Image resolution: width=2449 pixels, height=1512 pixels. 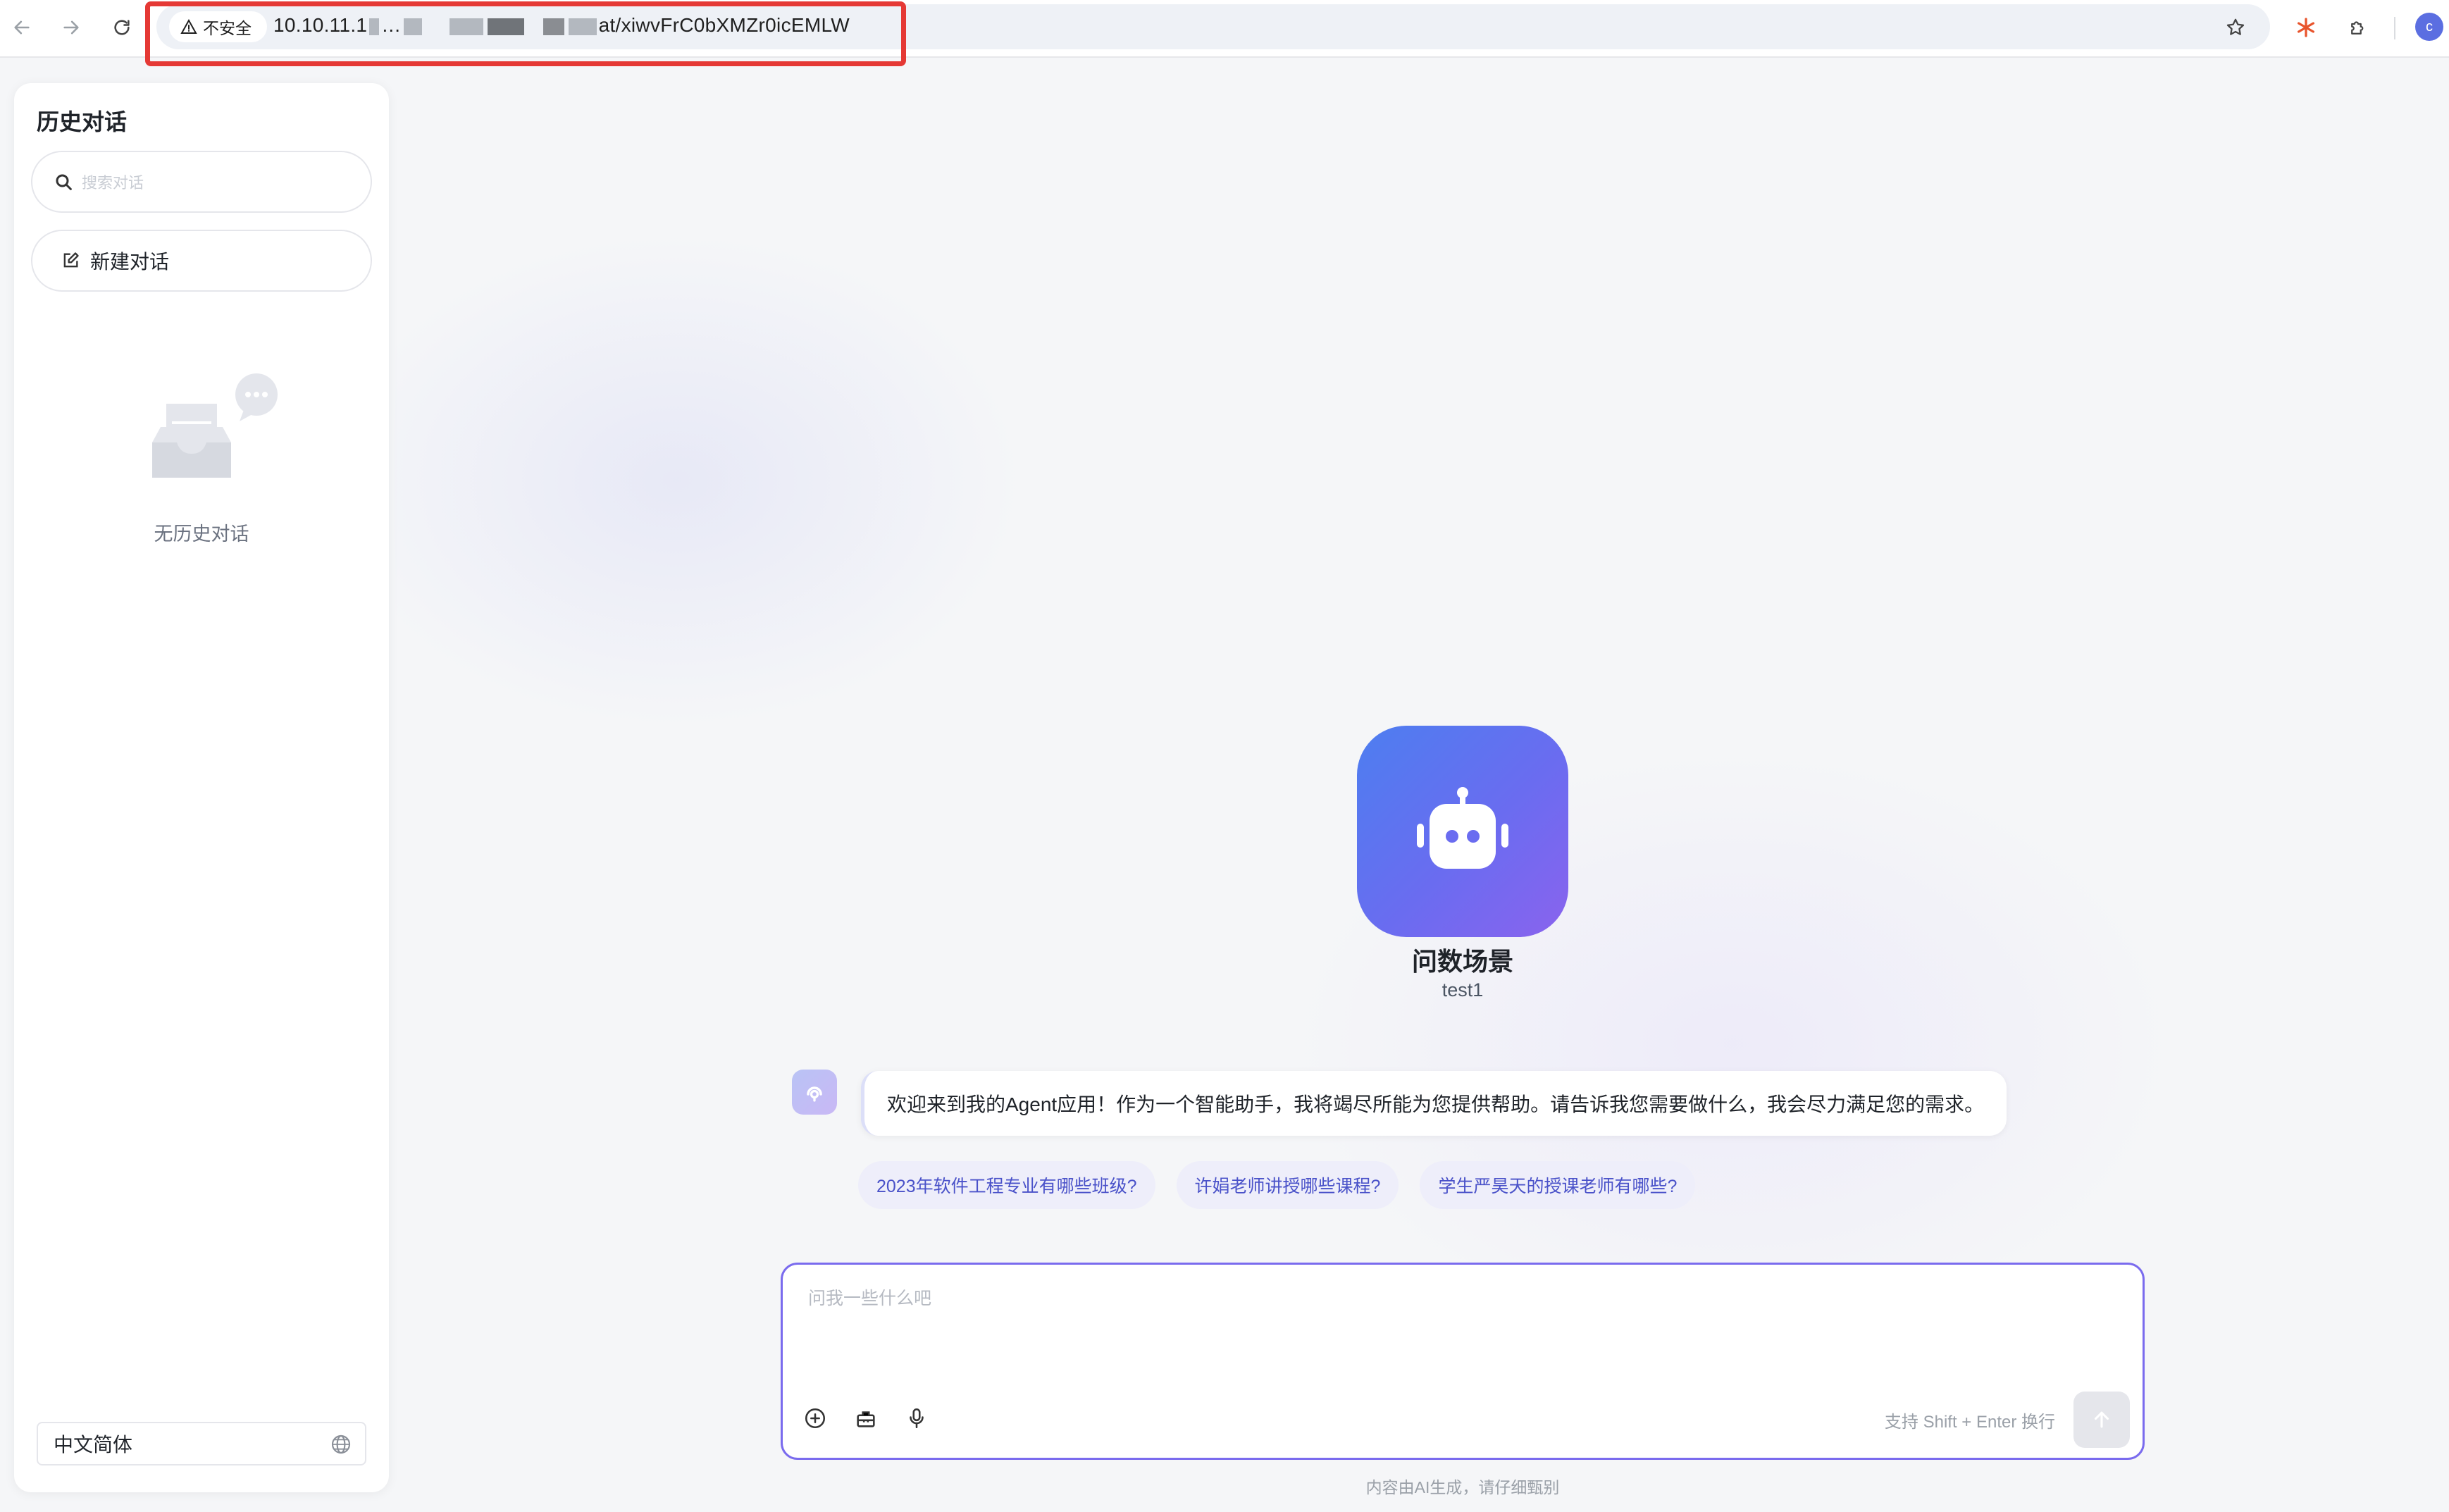 What do you see at coordinates (1463, 989) in the screenshot?
I see `app-subtitle: test1` at bounding box center [1463, 989].